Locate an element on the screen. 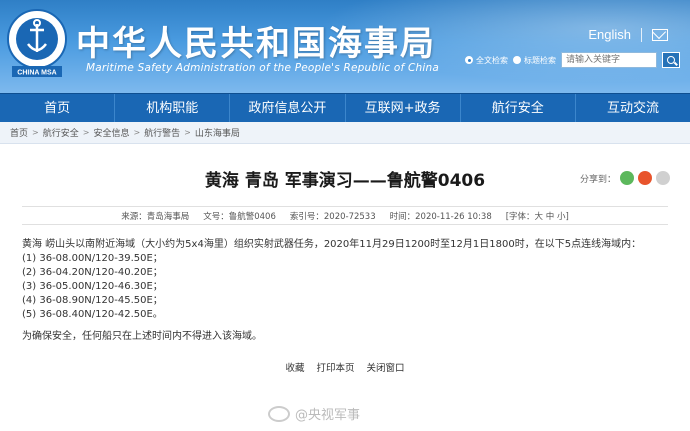 Image resolution: width=690 pixels, height=431 pixels. close-window-button: 关闭窗口 is located at coordinates (386, 367).